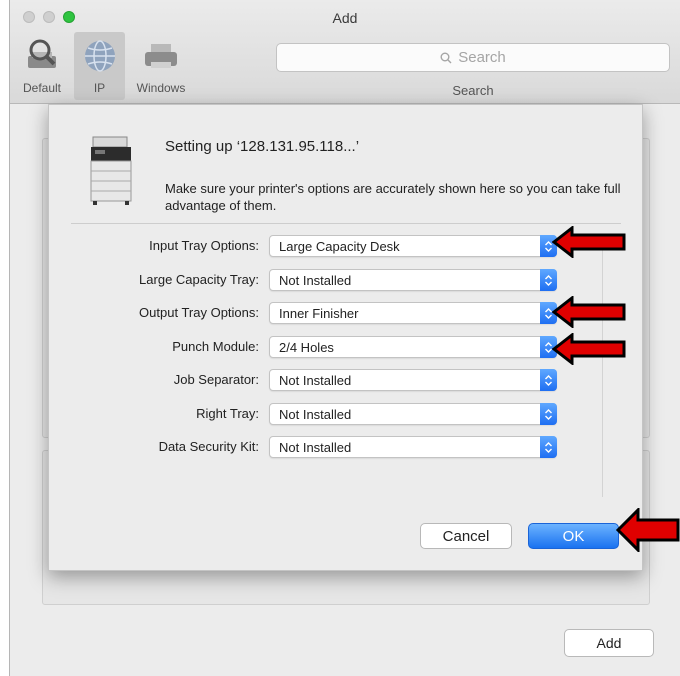 The width and height of the screenshot is (680, 676). I want to click on toolbar-windows-label: Windows, so click(161, 88).